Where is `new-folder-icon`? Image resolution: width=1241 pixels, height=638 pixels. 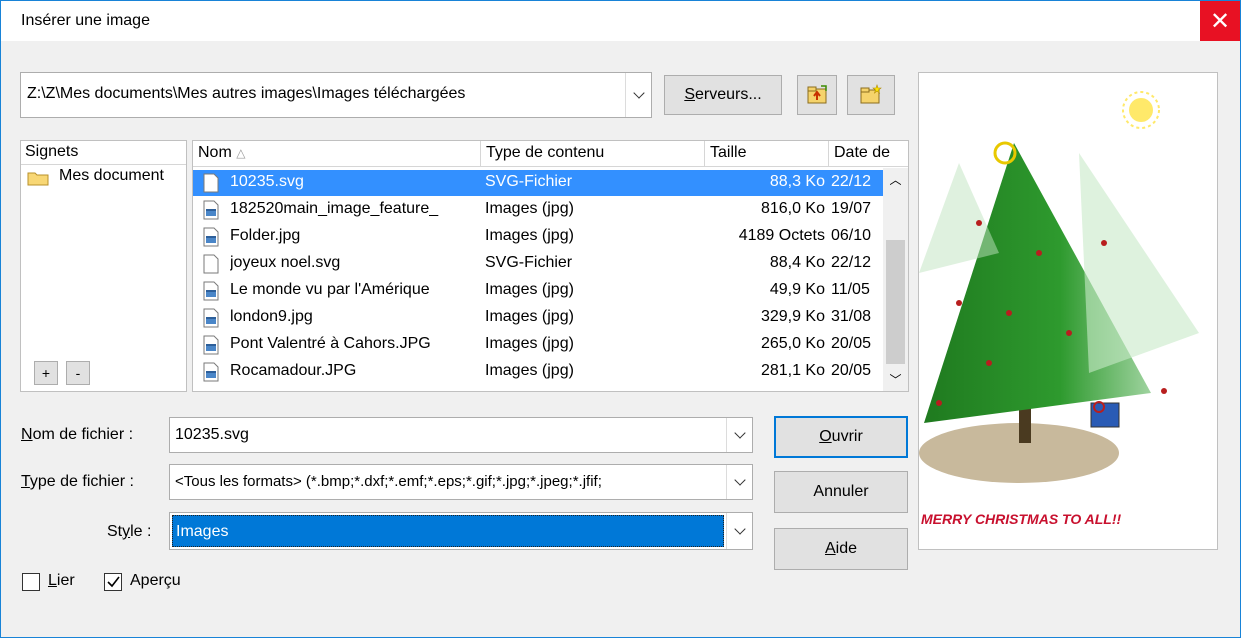 new-folder-icon is located at coordinates (871, 94).